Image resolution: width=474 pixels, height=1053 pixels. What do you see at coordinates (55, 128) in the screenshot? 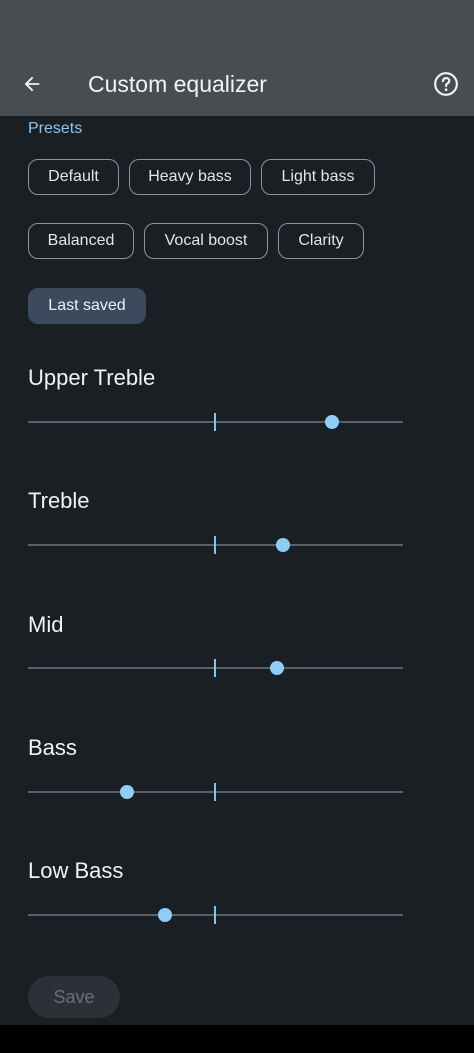
I see `presets-label: Presets` at bounding box center [55, 128].